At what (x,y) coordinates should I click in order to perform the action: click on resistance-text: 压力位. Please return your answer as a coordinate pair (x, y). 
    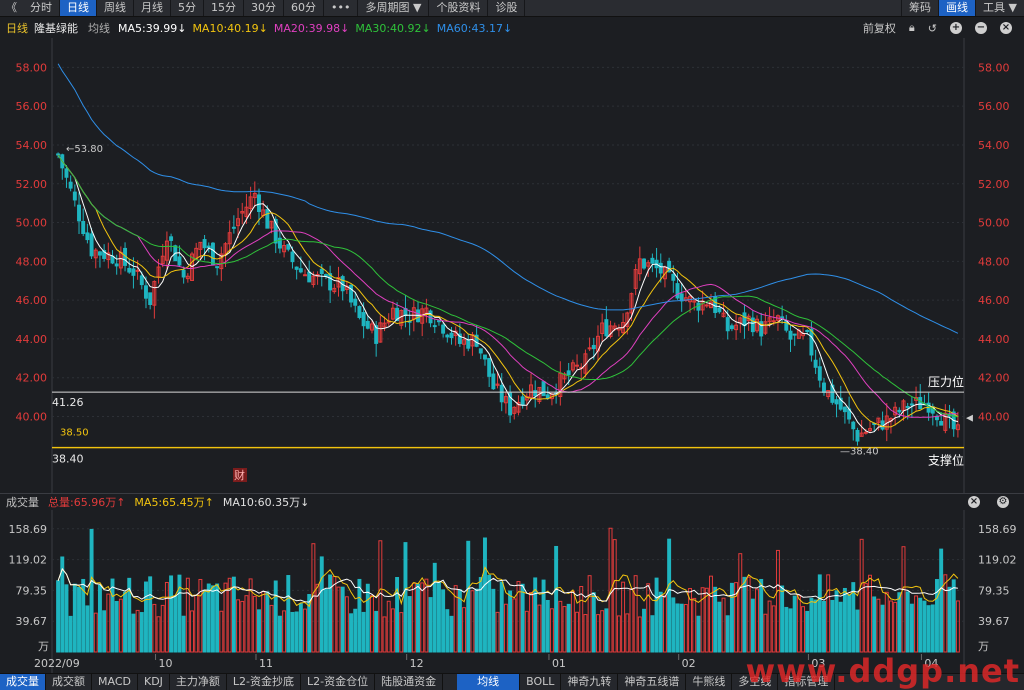
    Looking at the image, I should click on (946, 381).